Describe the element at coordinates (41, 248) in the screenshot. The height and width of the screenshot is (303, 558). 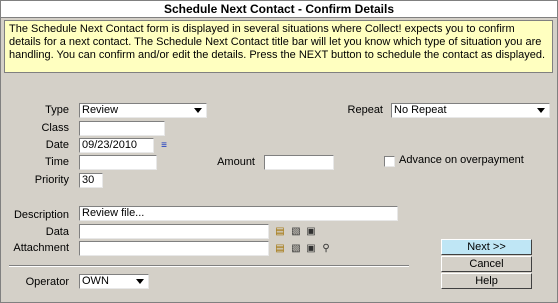
I see `attachment-label: Attachment` at that location.